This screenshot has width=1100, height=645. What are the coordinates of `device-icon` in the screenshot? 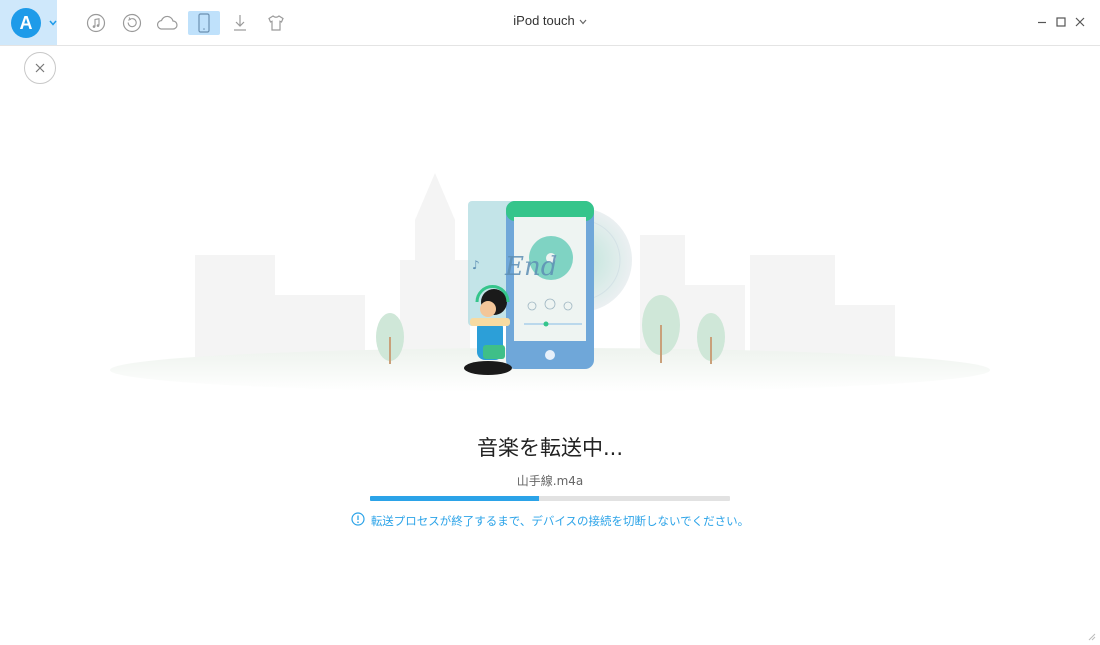 It's located at (204, 23).